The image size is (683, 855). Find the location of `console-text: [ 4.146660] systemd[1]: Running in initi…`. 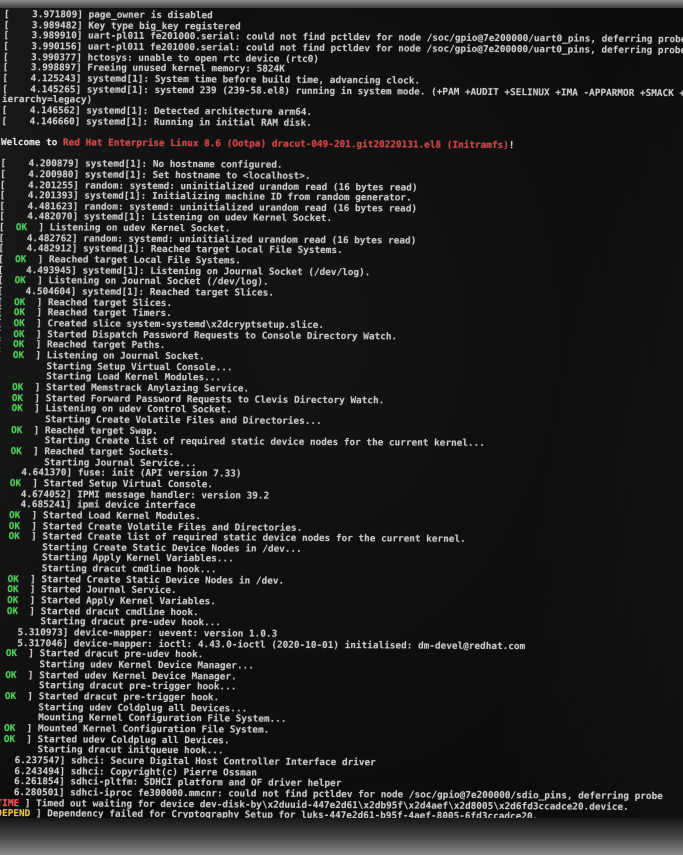

console-text: [ 4.146660] systemd[1]: Running in initi… is located at coordinates (156, 122).